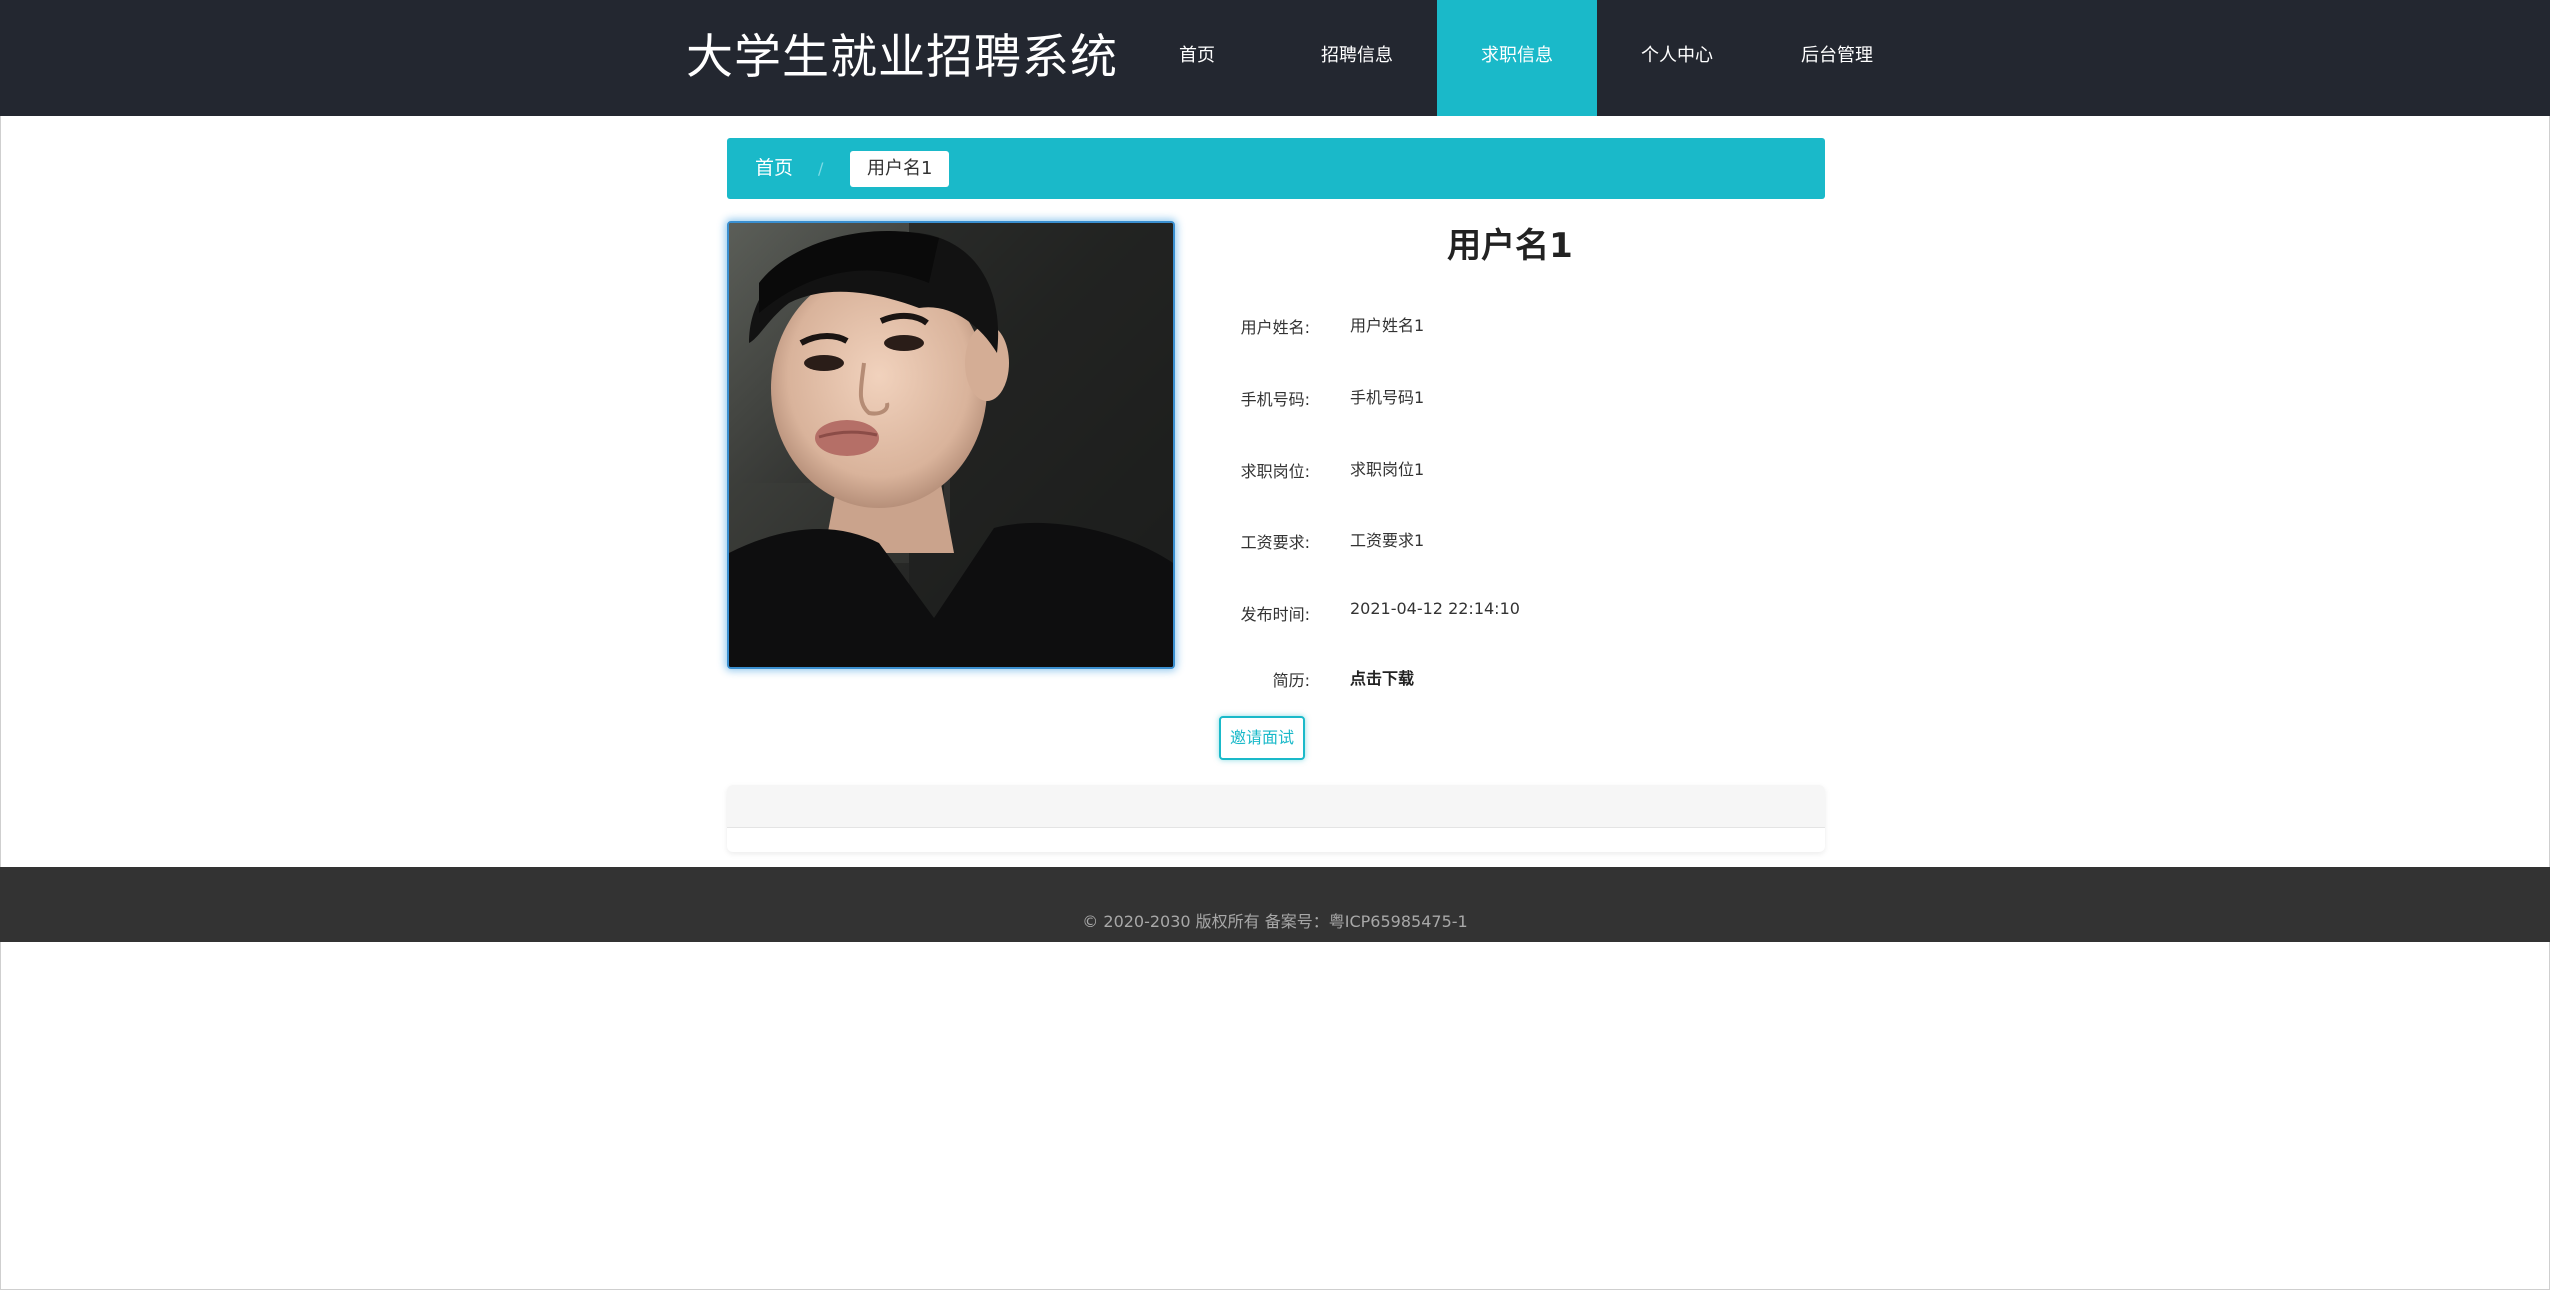 The height and width of the screenshot is (1290, 2550). What do you see at coordinates (1510, 246) in the screenshot?
I see `user-name-heading: 用户名1` at bounding box center [1510, 246].